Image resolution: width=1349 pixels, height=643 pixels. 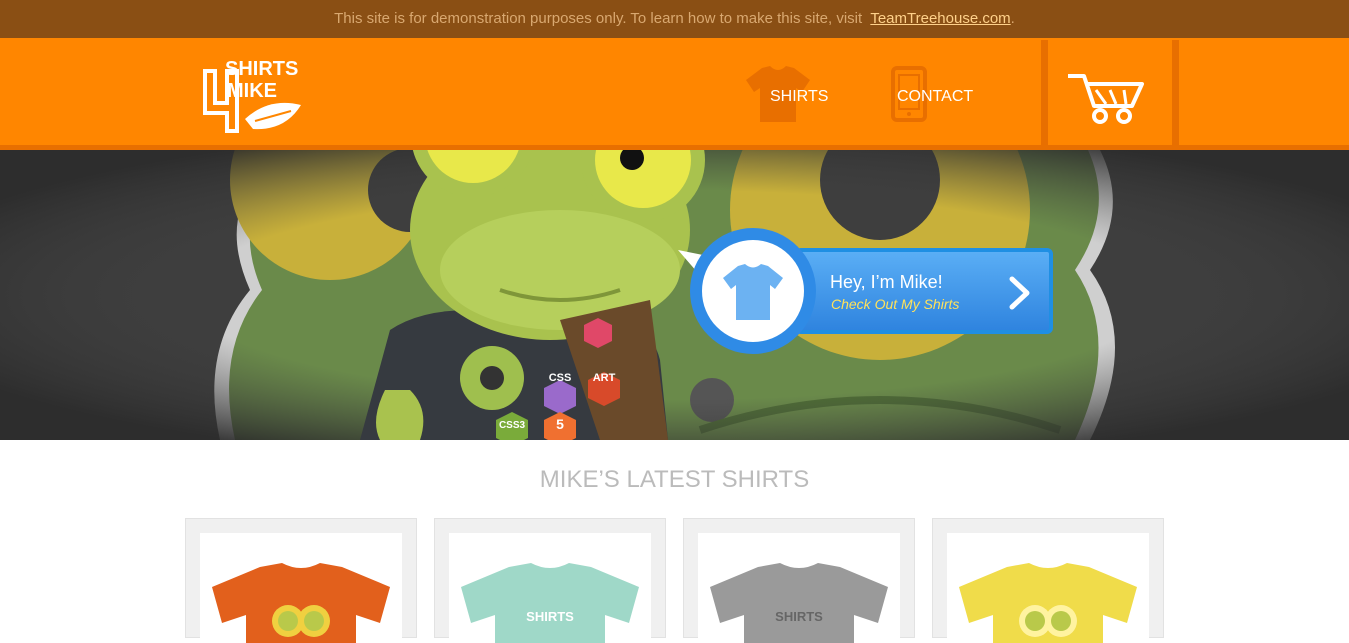 I want to click on cart-icon, so click(x=1106, y=99).